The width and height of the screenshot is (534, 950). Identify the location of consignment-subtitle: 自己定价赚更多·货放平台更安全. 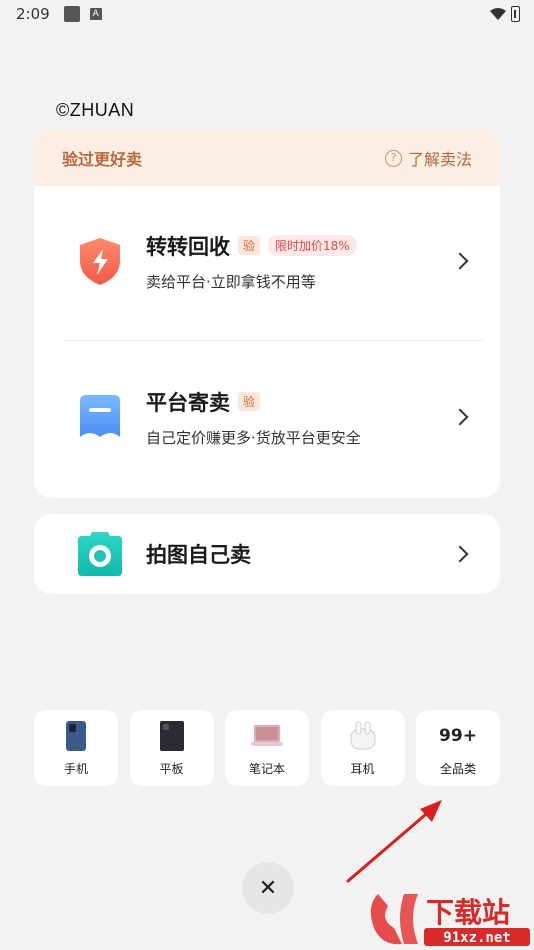
(253, 437).